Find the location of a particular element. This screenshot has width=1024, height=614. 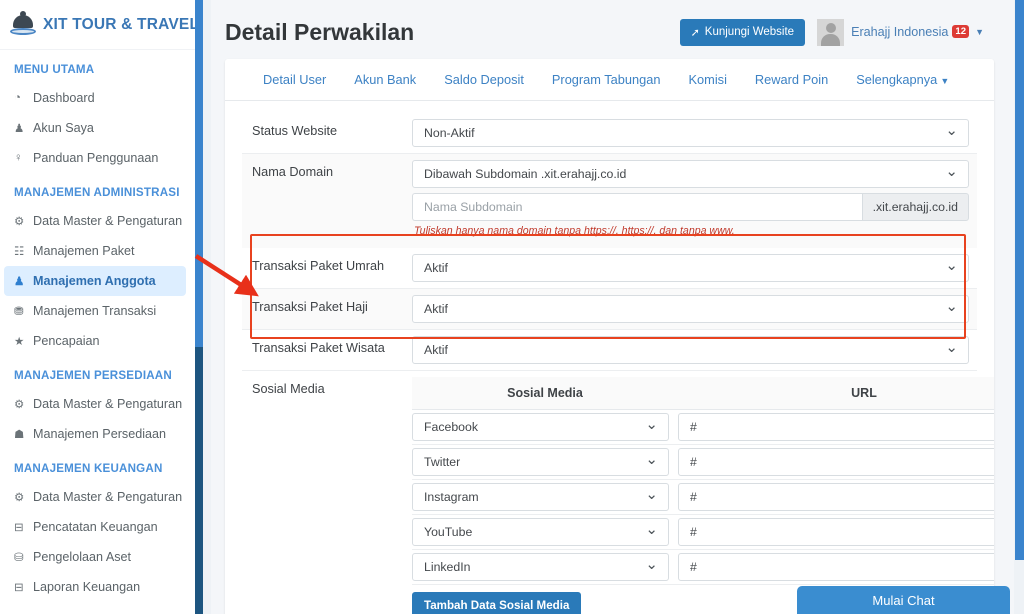

table-row: Facebook#× is located at coordinates (703, 427).